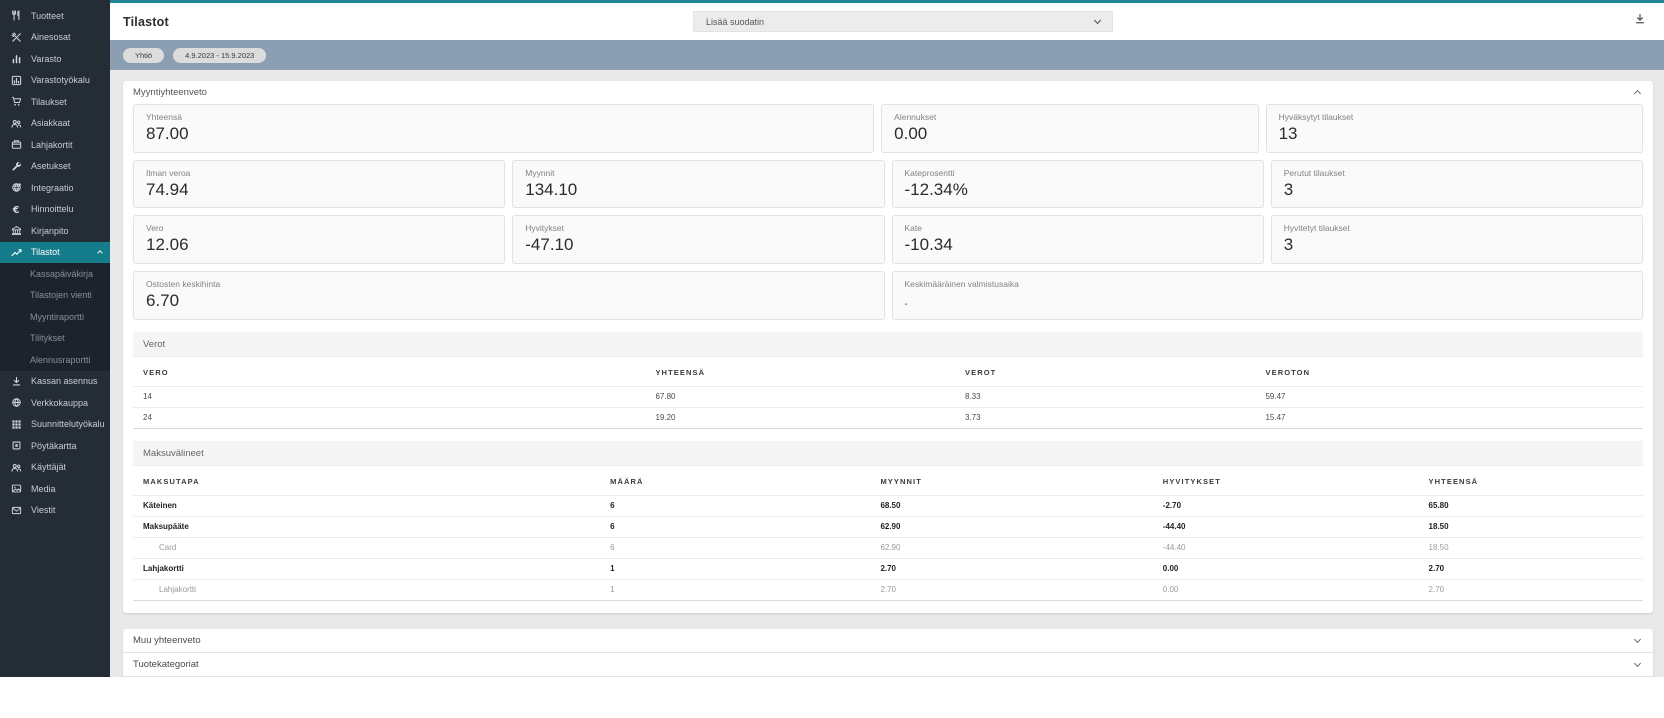 The height and width of the screenshot is (718, 1664). I want to click on filter-chip-company: Yhtiö, so click(144, 55).